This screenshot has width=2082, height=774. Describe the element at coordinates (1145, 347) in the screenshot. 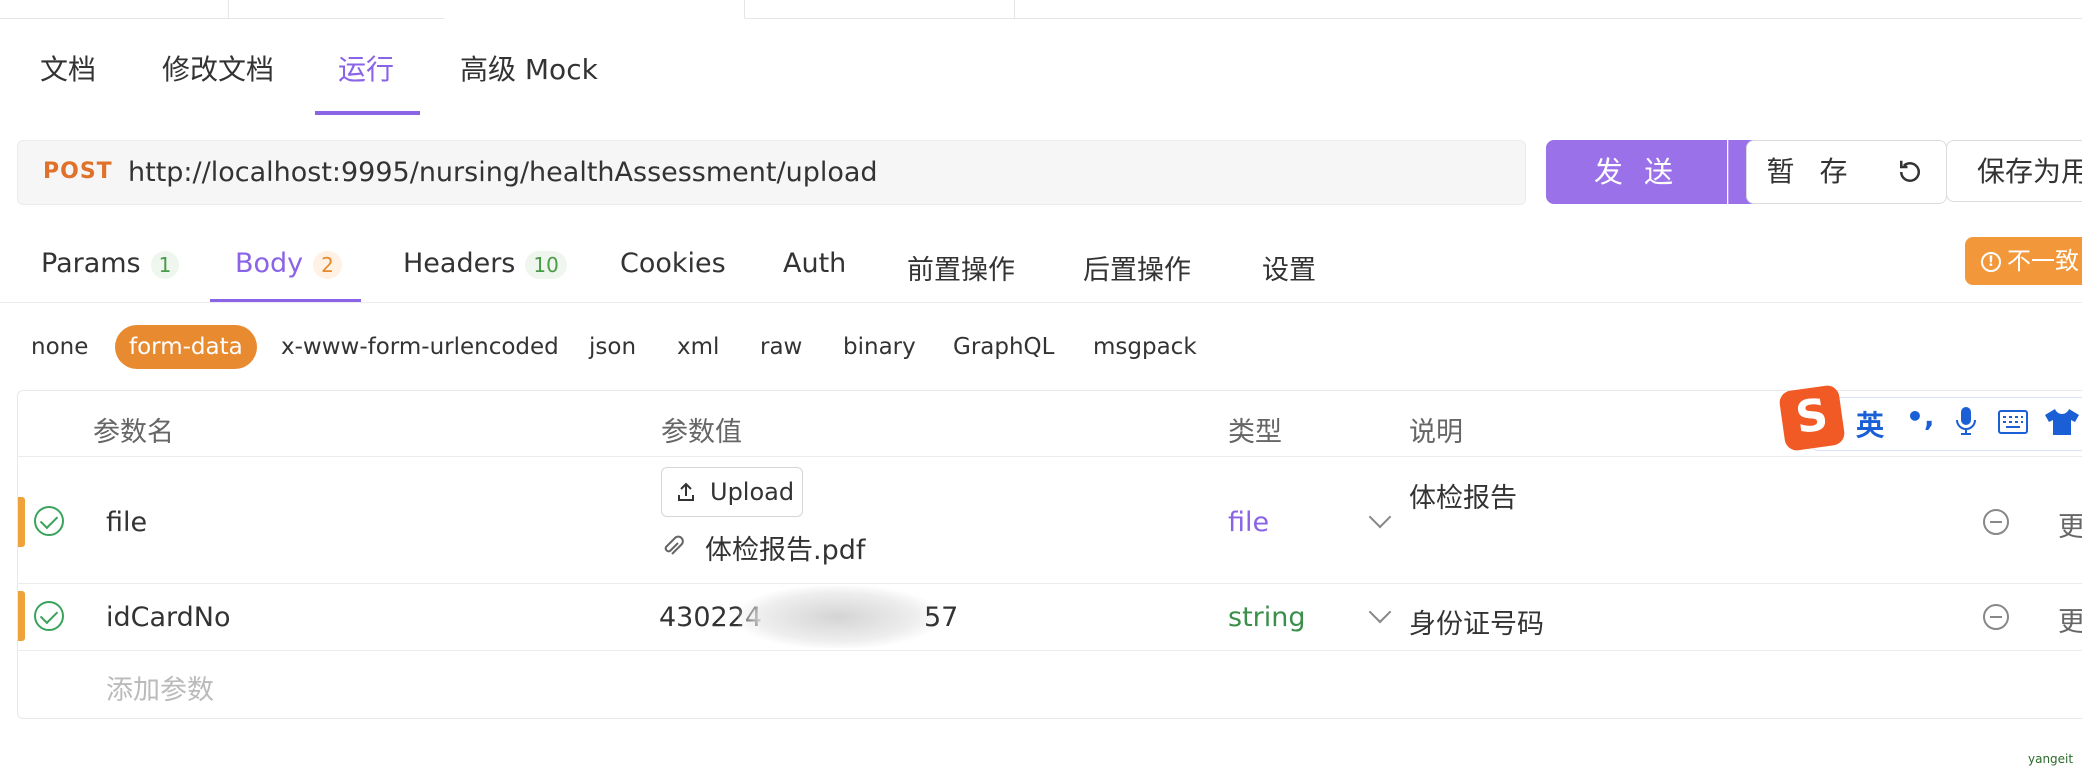

I see `body-type-msgpack: msgpack` at that location.